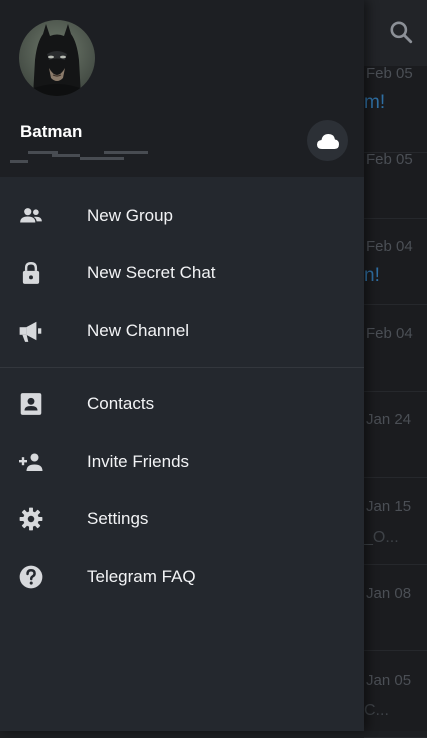  What do you see at coordinates (31, 462) in the screenshot?
I see `add-person-icon` at bounding box center [31, 462].